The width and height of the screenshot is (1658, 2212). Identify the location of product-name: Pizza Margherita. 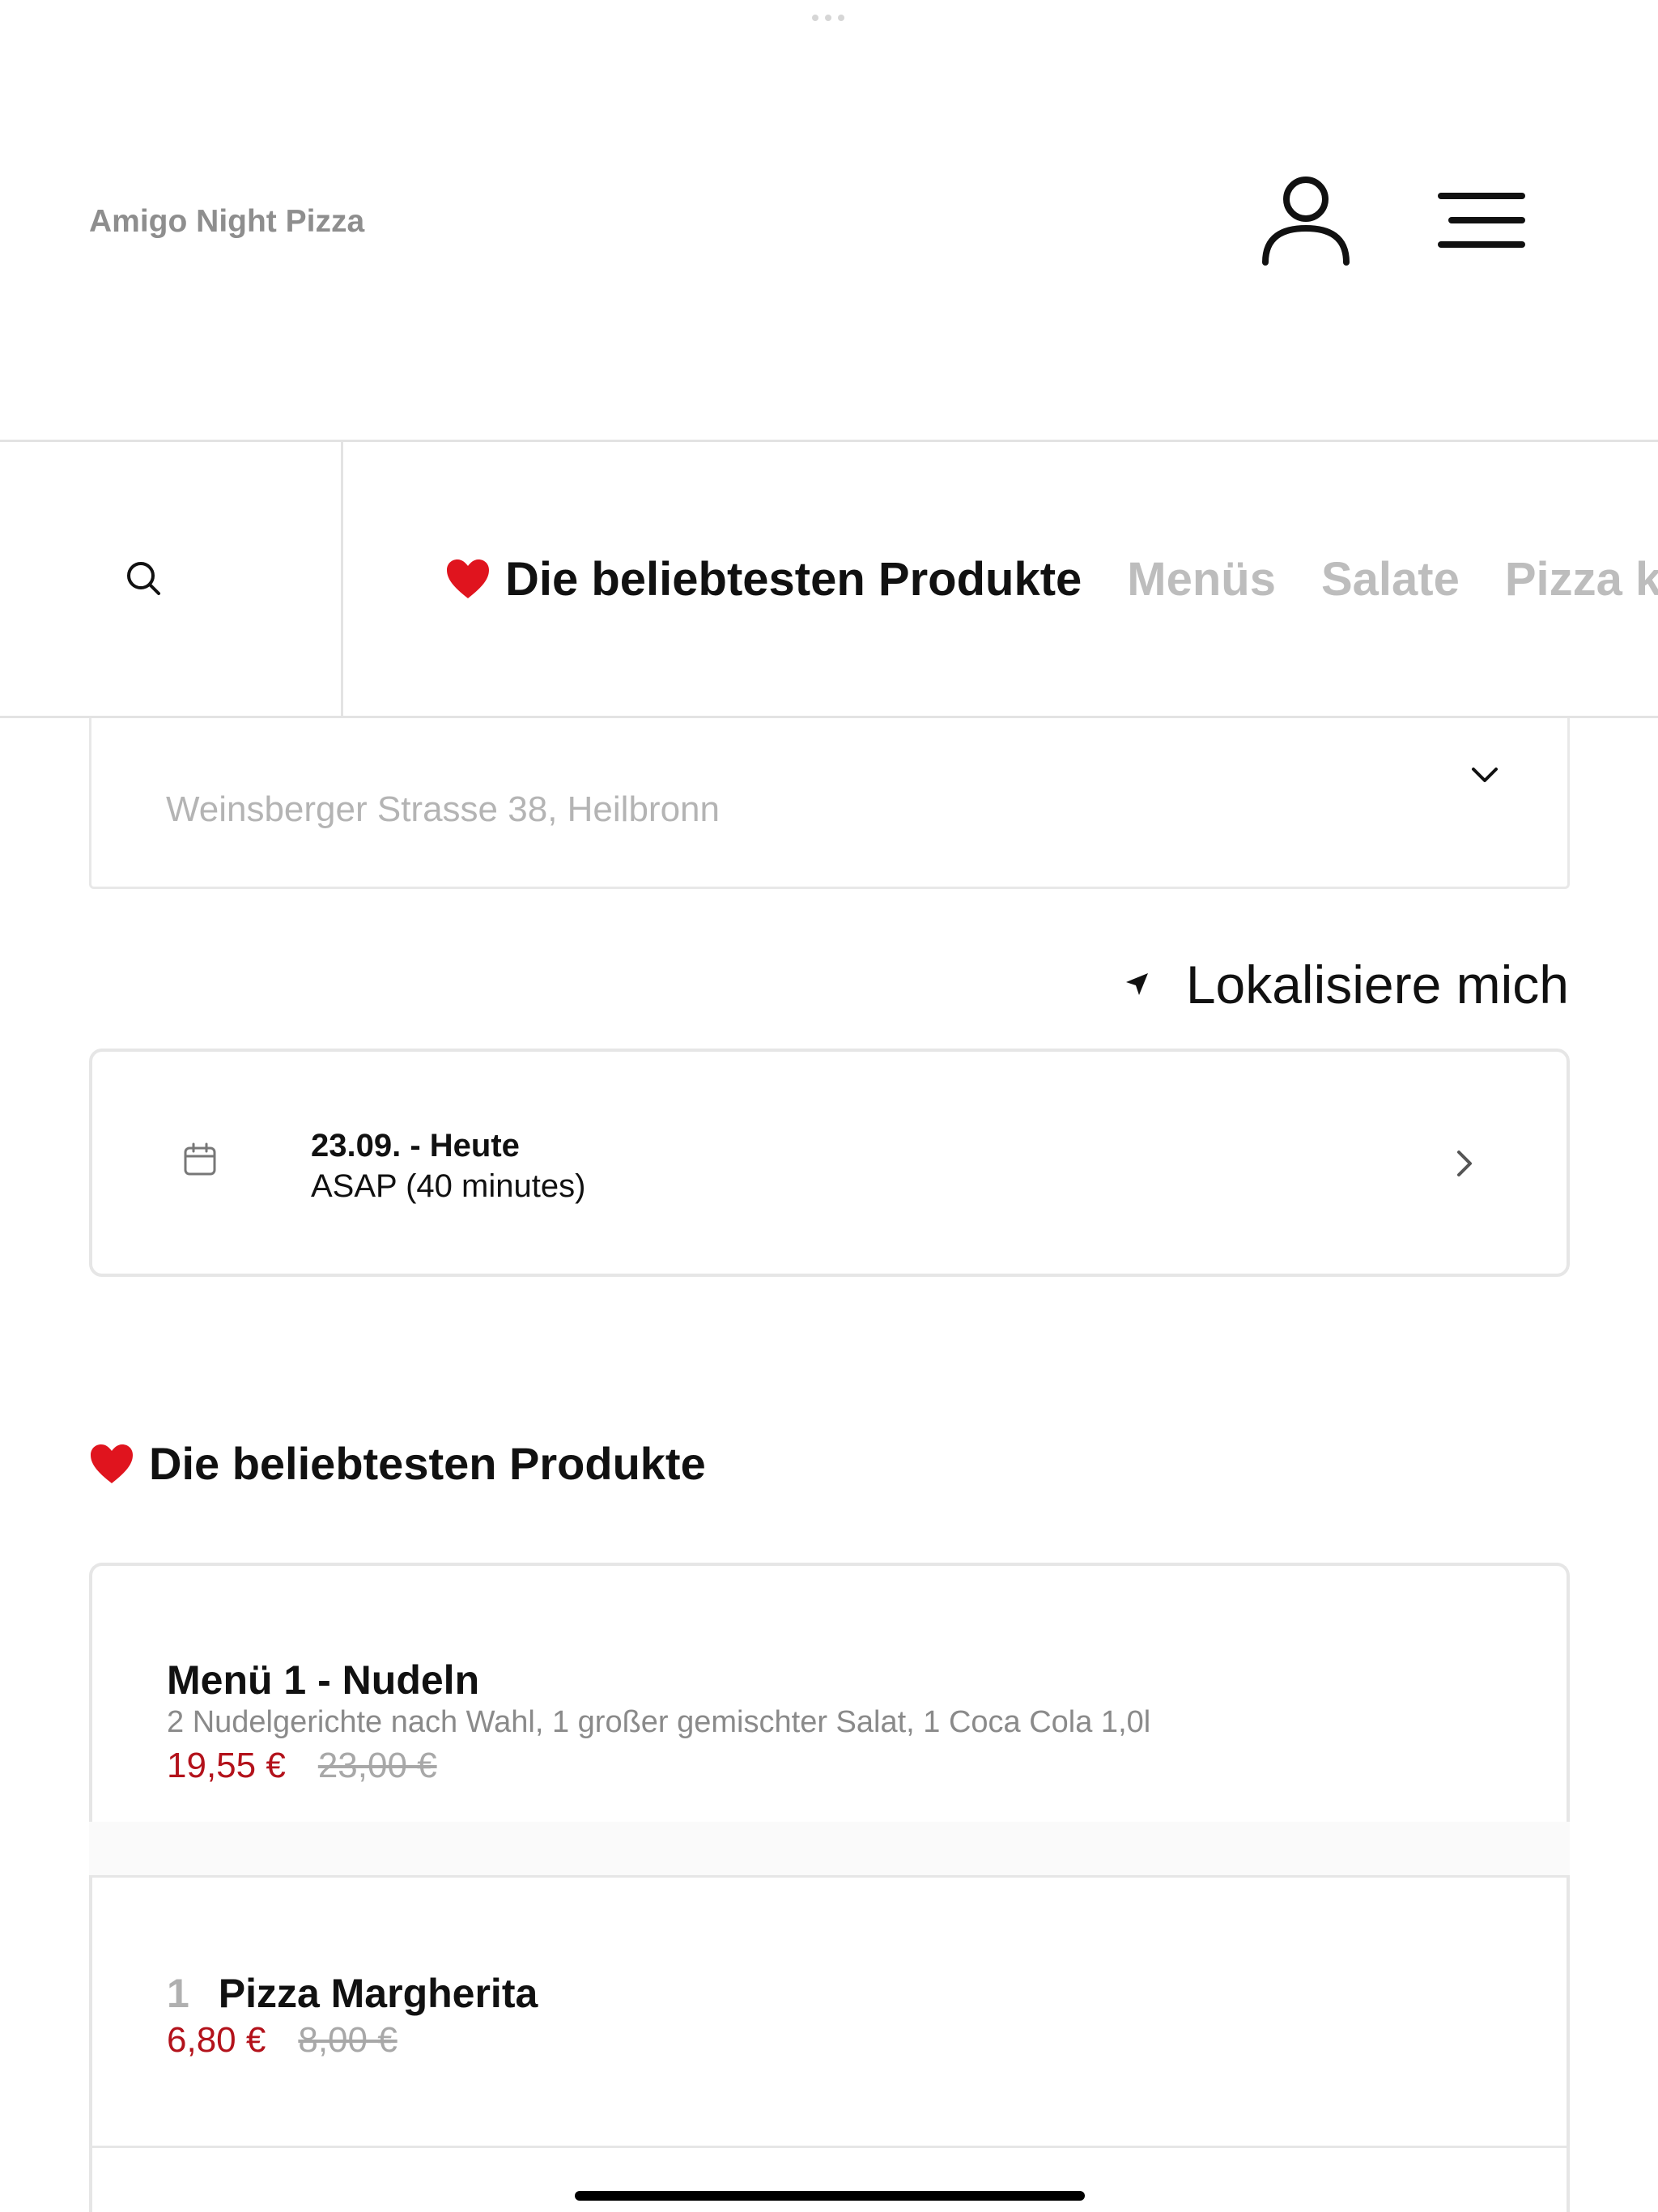
(378, 1994).